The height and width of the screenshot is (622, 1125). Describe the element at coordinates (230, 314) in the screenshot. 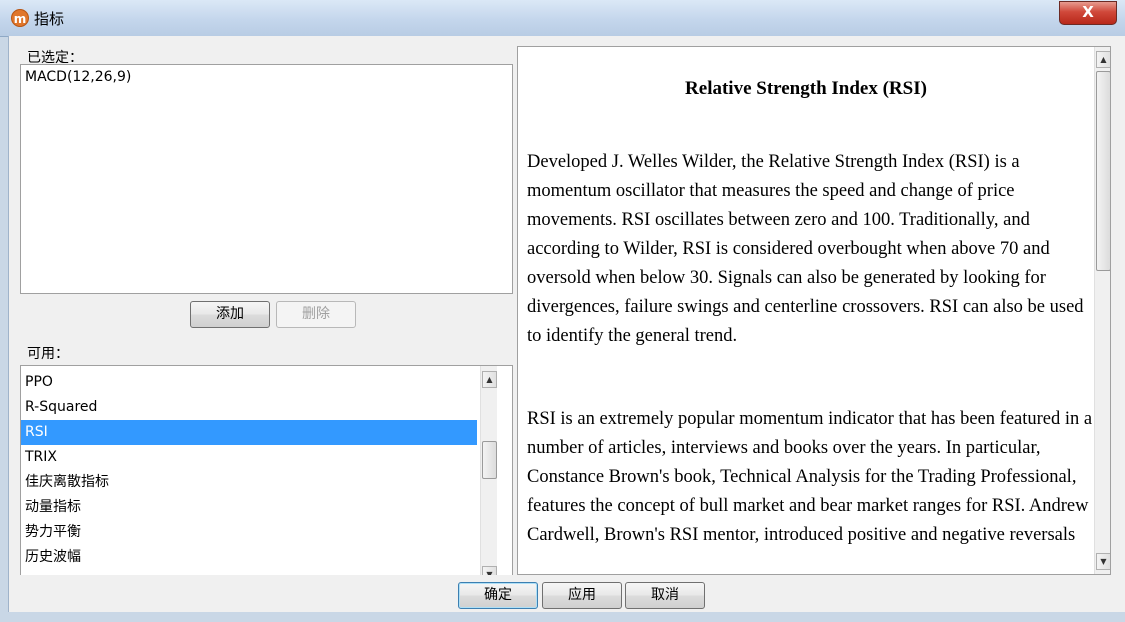

I see `add-button: 添加` at that location.